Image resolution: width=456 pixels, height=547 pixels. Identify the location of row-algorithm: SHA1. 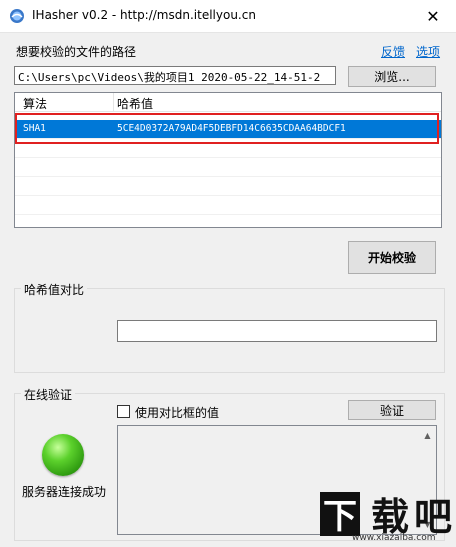
(34, 128).